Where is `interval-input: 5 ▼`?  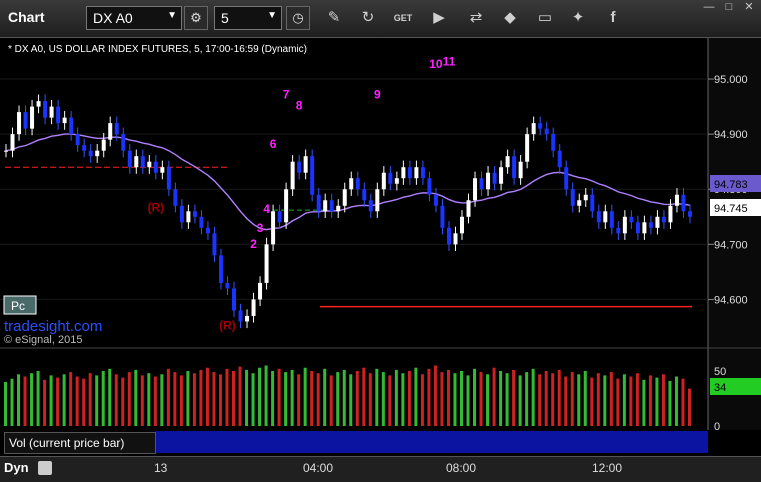
interval-input: 5 ▼ is located at coordinates (248, 18).